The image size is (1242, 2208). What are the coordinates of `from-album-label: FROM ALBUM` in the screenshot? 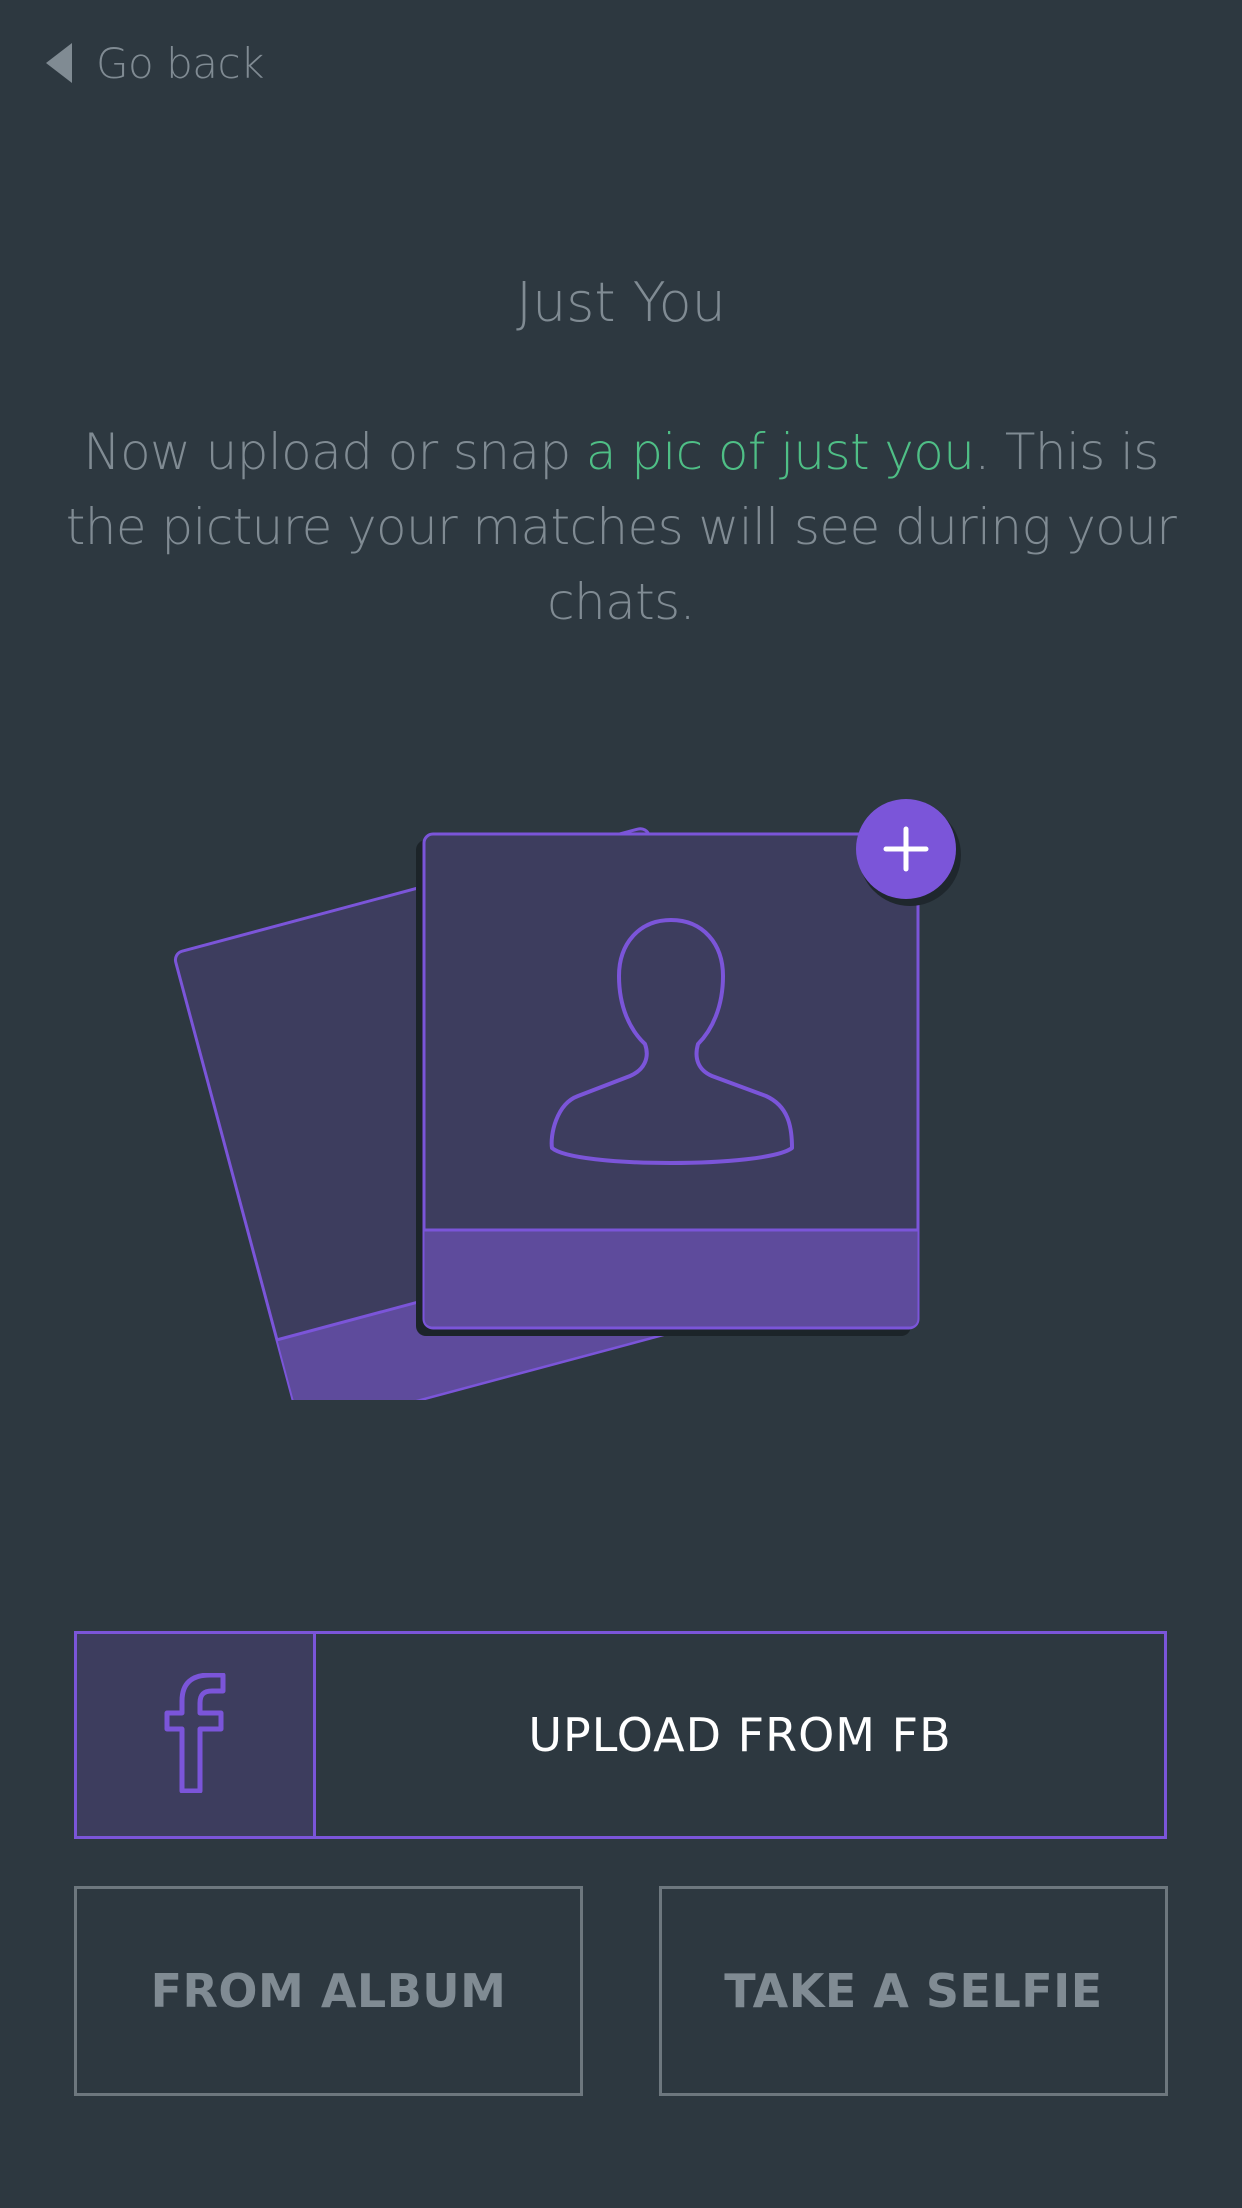 It's located at (328, 1991).